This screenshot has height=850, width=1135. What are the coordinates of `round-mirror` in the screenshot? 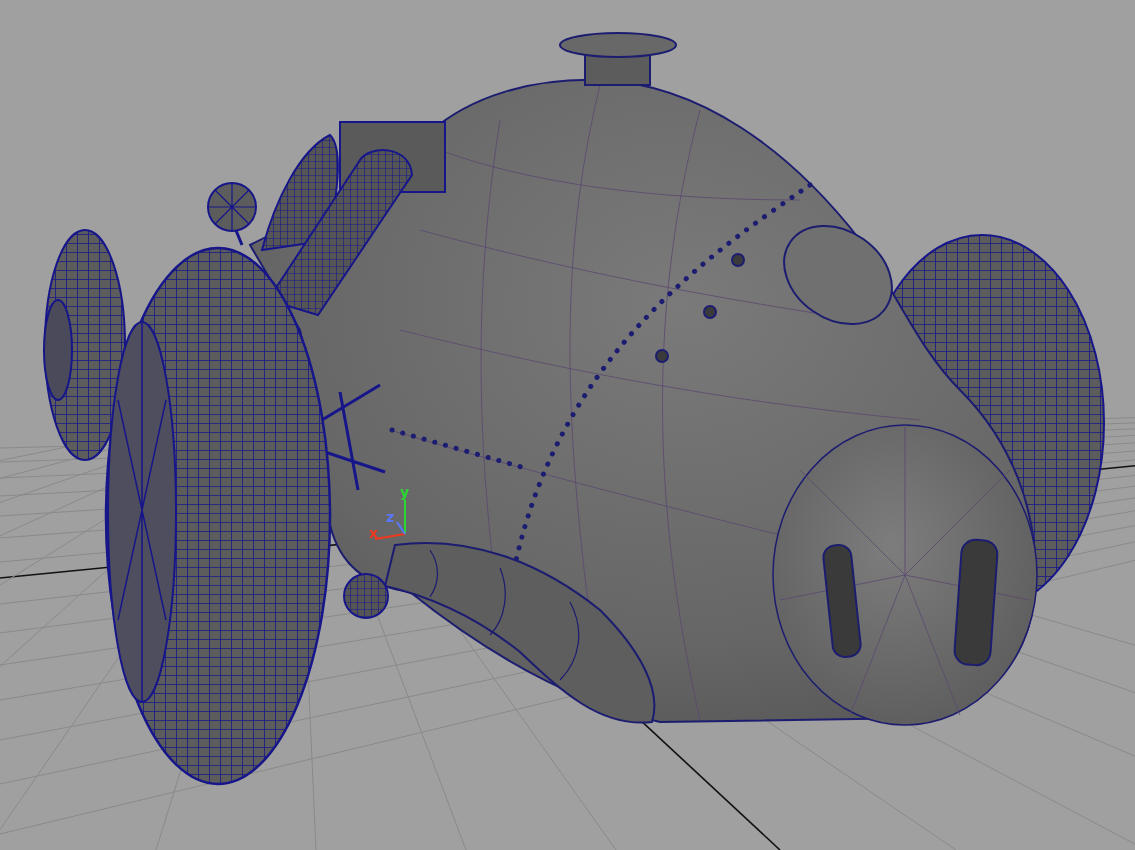 It's located at (232, 214).